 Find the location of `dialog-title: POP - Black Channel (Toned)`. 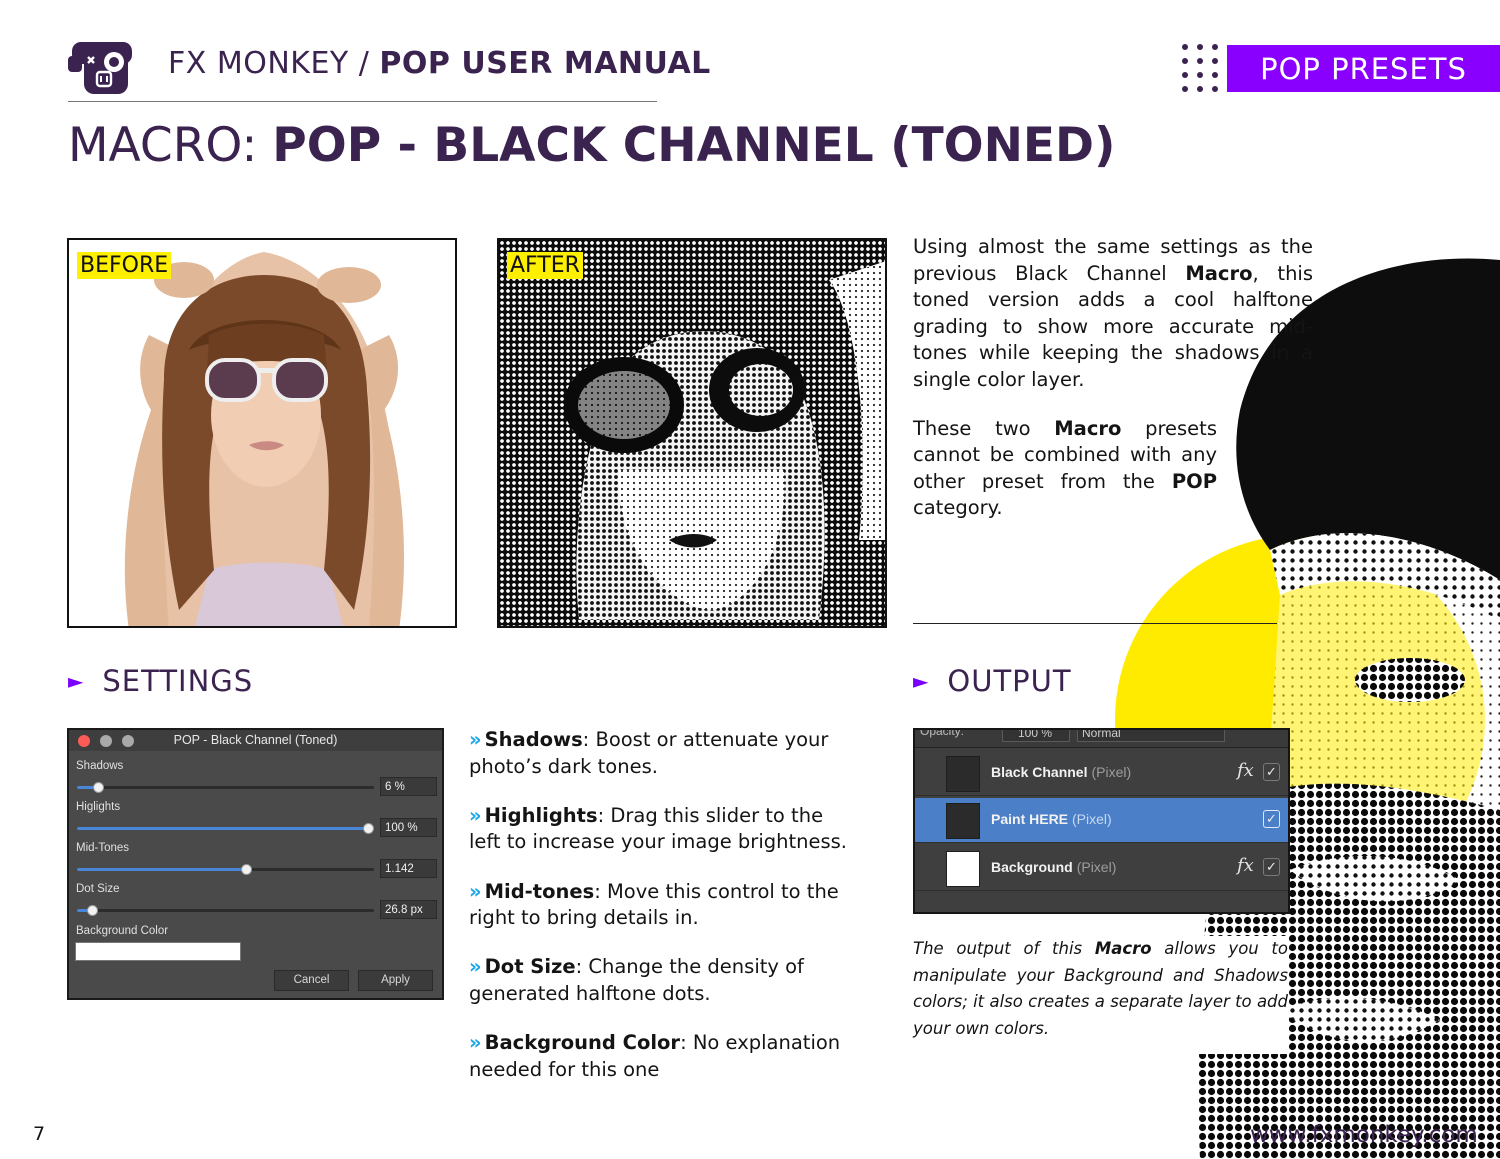

dialog-title: POP - Black Channel (Toned) is located at coordinates (255, 740).